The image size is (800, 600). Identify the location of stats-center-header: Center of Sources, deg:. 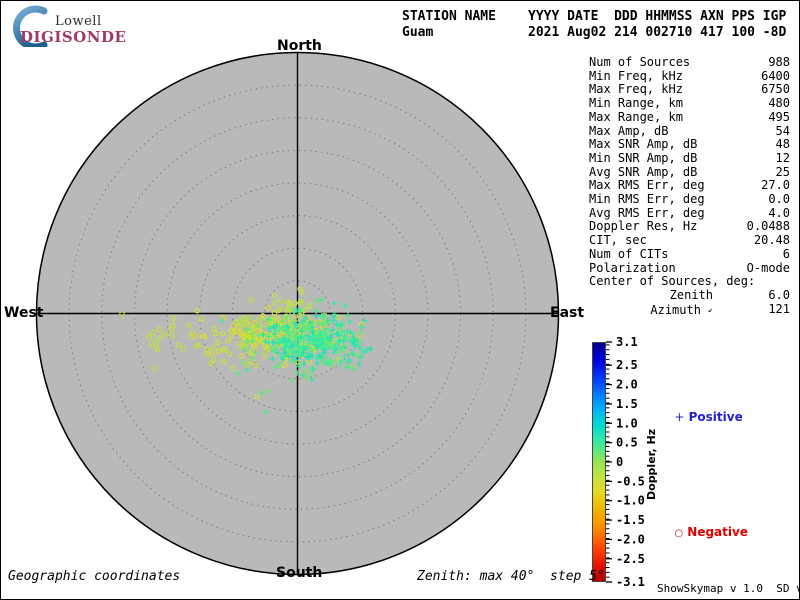
(672, 281).